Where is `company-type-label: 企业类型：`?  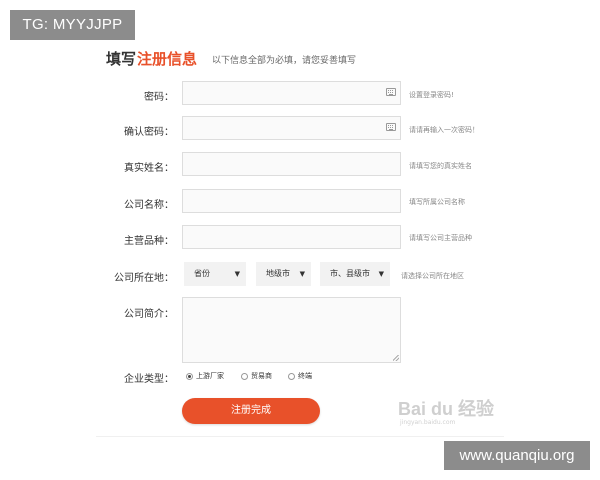 company-type-label: 企业类型： is located at coordinates (149, 379).